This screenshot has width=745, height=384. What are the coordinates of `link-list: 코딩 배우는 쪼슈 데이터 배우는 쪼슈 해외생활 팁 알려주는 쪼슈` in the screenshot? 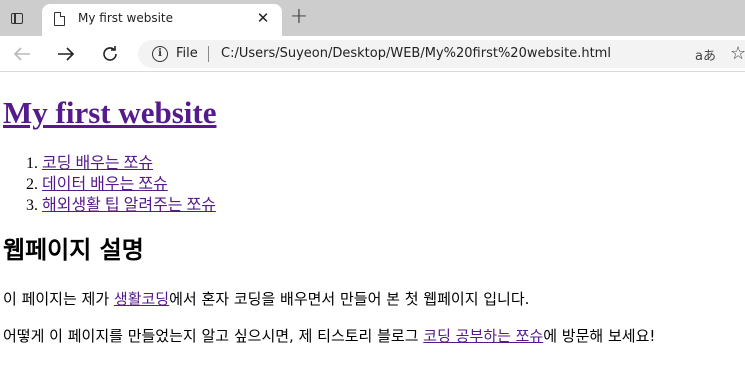 It's located at (108, 184).